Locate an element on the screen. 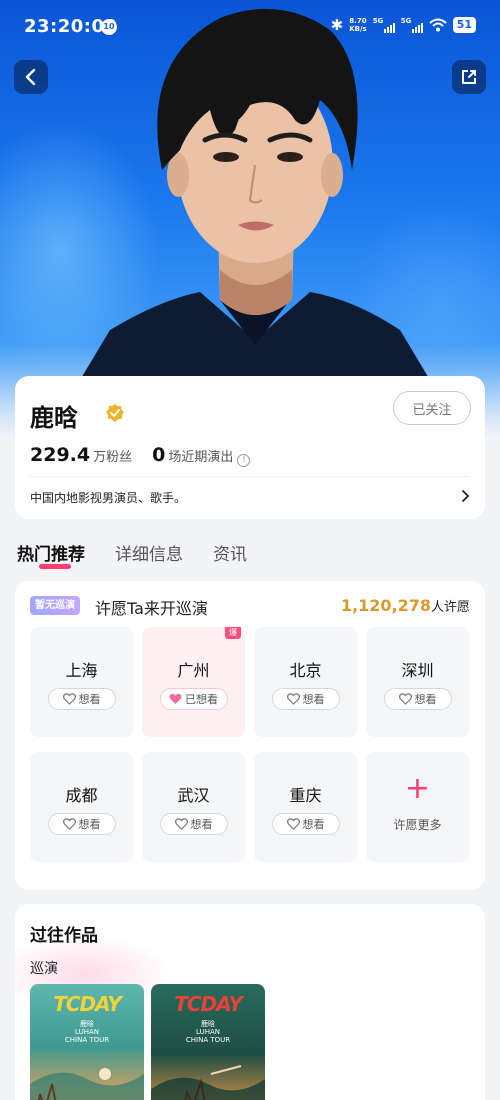  content-tabs: 热门推荐 详细信息 资讯 is located at coordinates (132, 554).